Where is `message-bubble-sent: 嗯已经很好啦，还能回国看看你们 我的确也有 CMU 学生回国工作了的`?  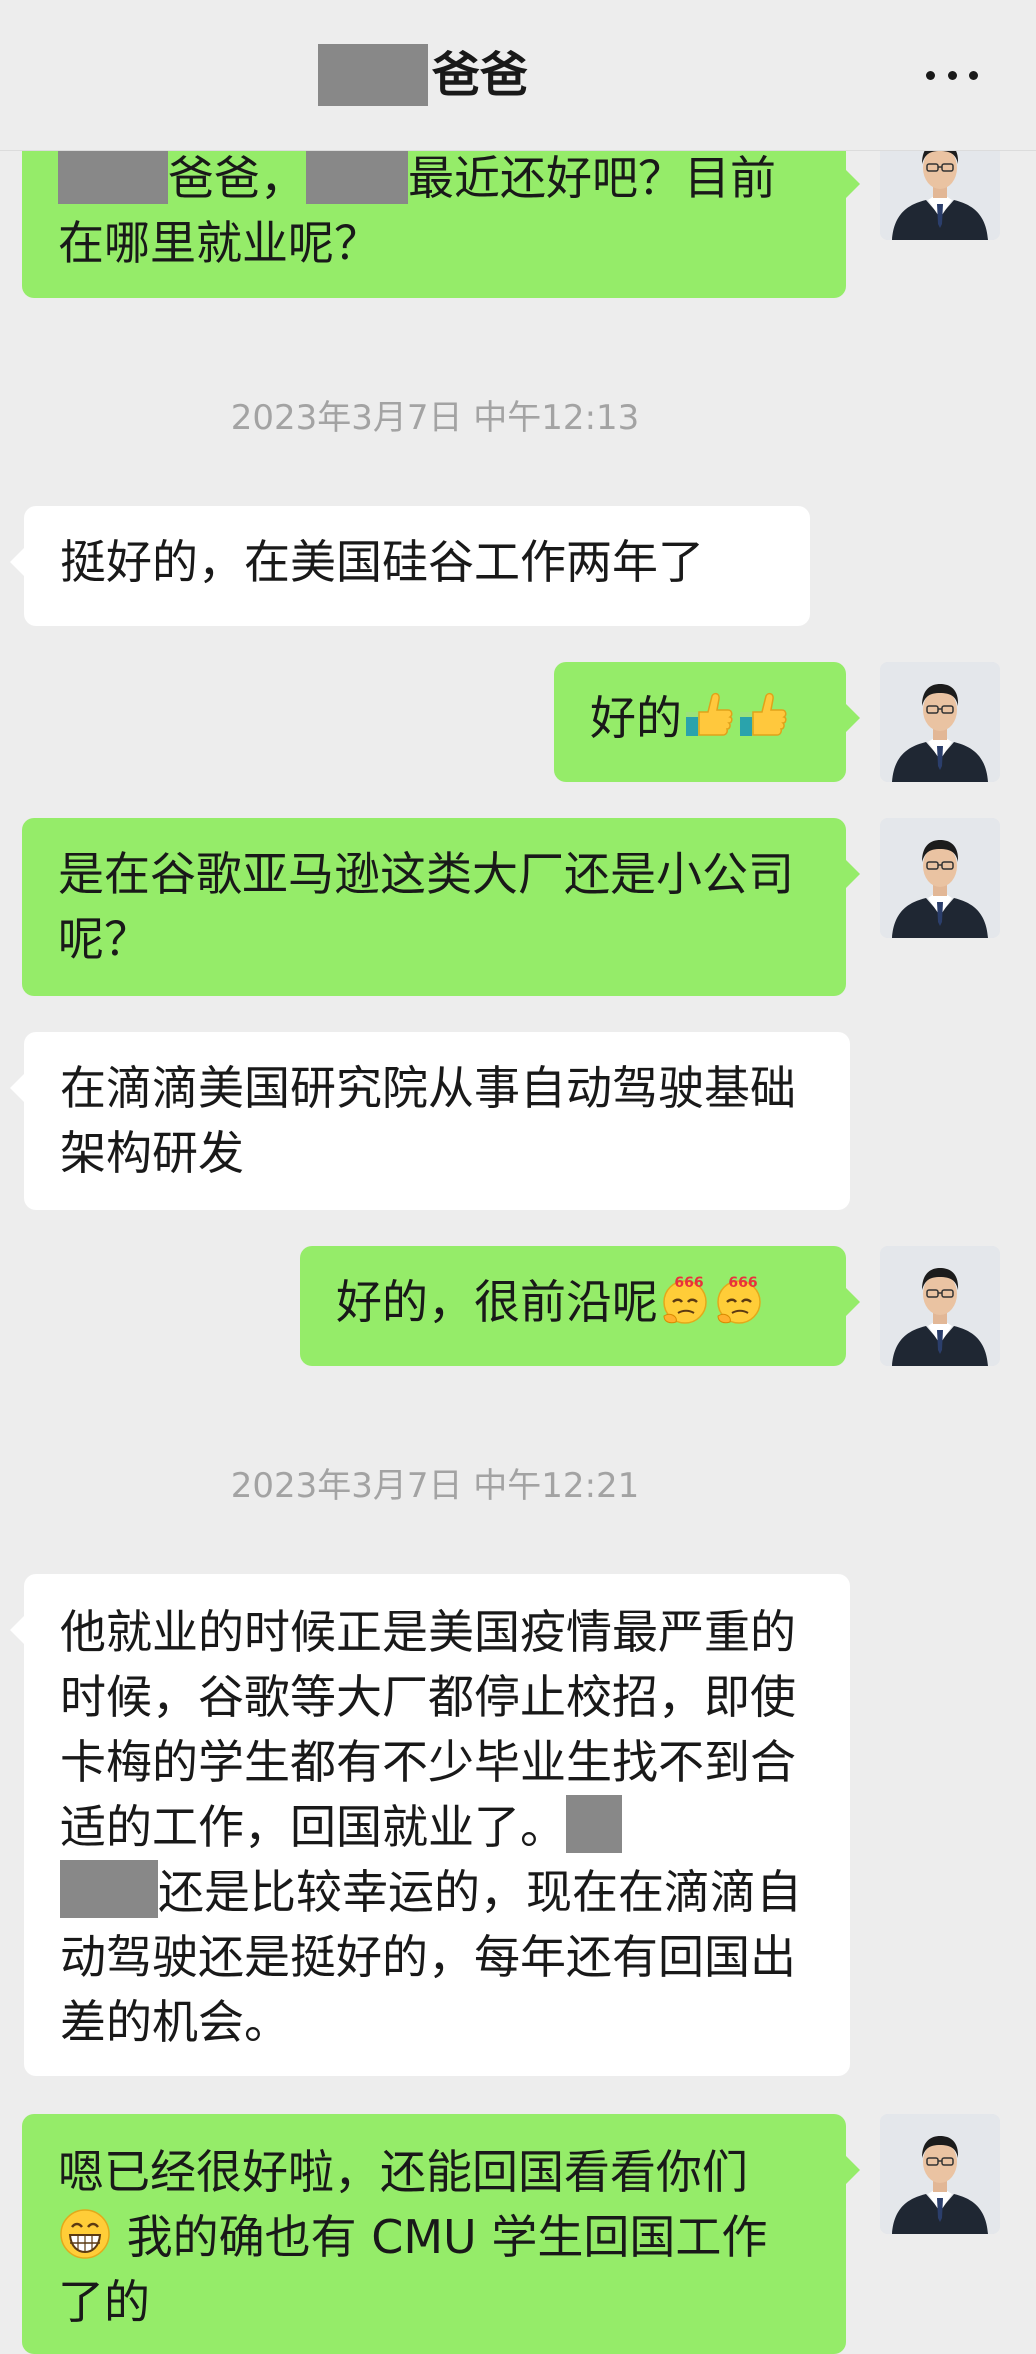
message-bubble-sent: 嗯已经很好啦，还能回国看看你们 我的确也有 CMU 学生回国工作了的 is located at coordinates (441, 2234).